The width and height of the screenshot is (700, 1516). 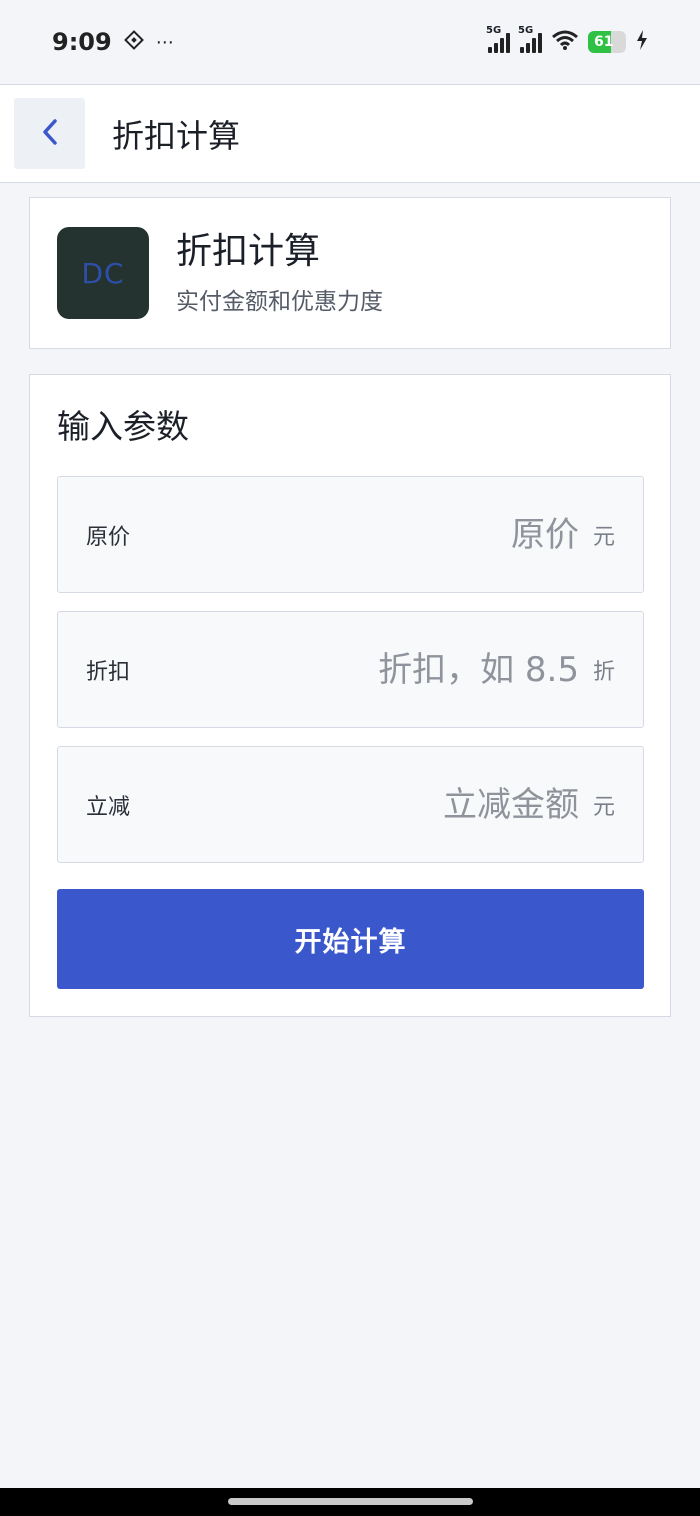 What do you see at coordinates (108, 807) in the screenshot?
I see `reduction-label: 立减` at bounding box center [108, 807].